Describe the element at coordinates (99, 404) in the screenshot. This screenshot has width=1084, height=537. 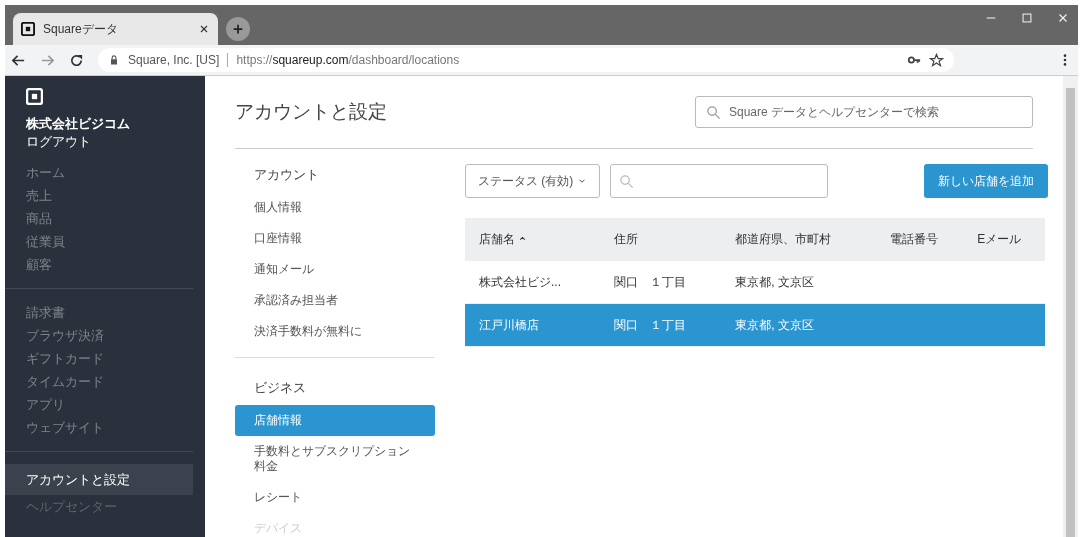
I see `sidebar-item: アプリ` at that location.